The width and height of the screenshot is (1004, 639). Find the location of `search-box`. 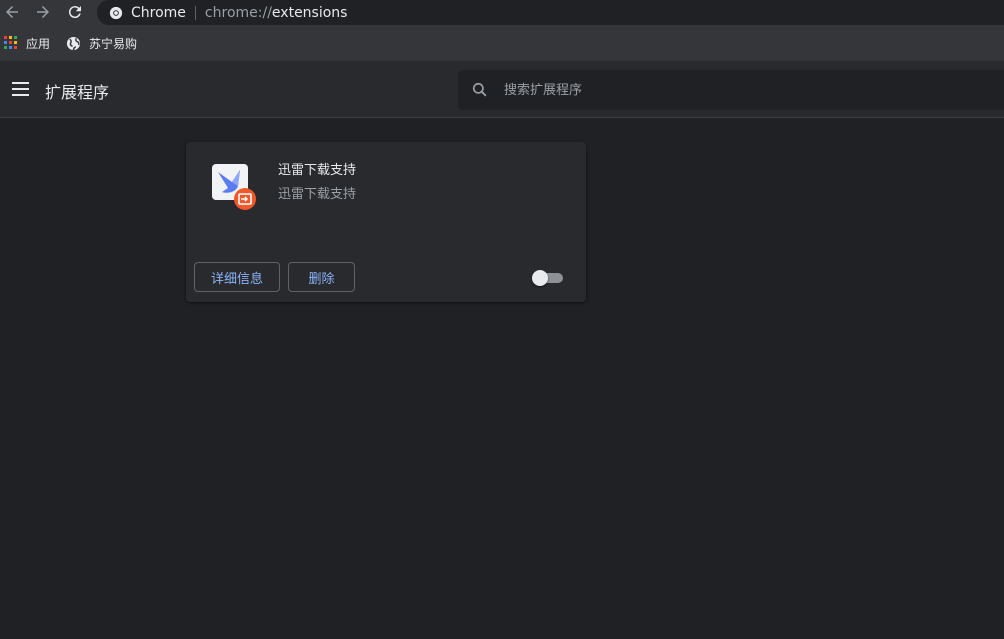

search-box is located at coordinates (731, 90).